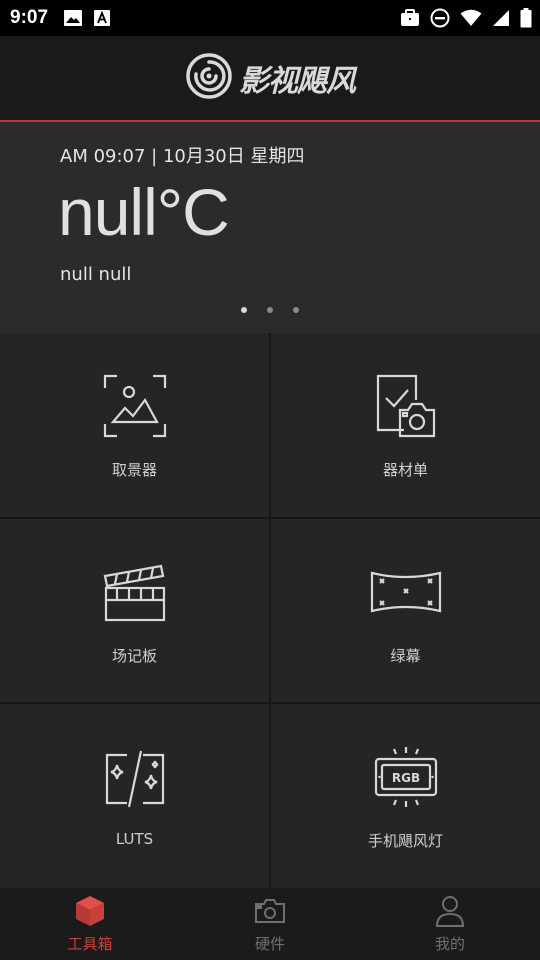  I want to click on signal-icon, so click(501, 18).